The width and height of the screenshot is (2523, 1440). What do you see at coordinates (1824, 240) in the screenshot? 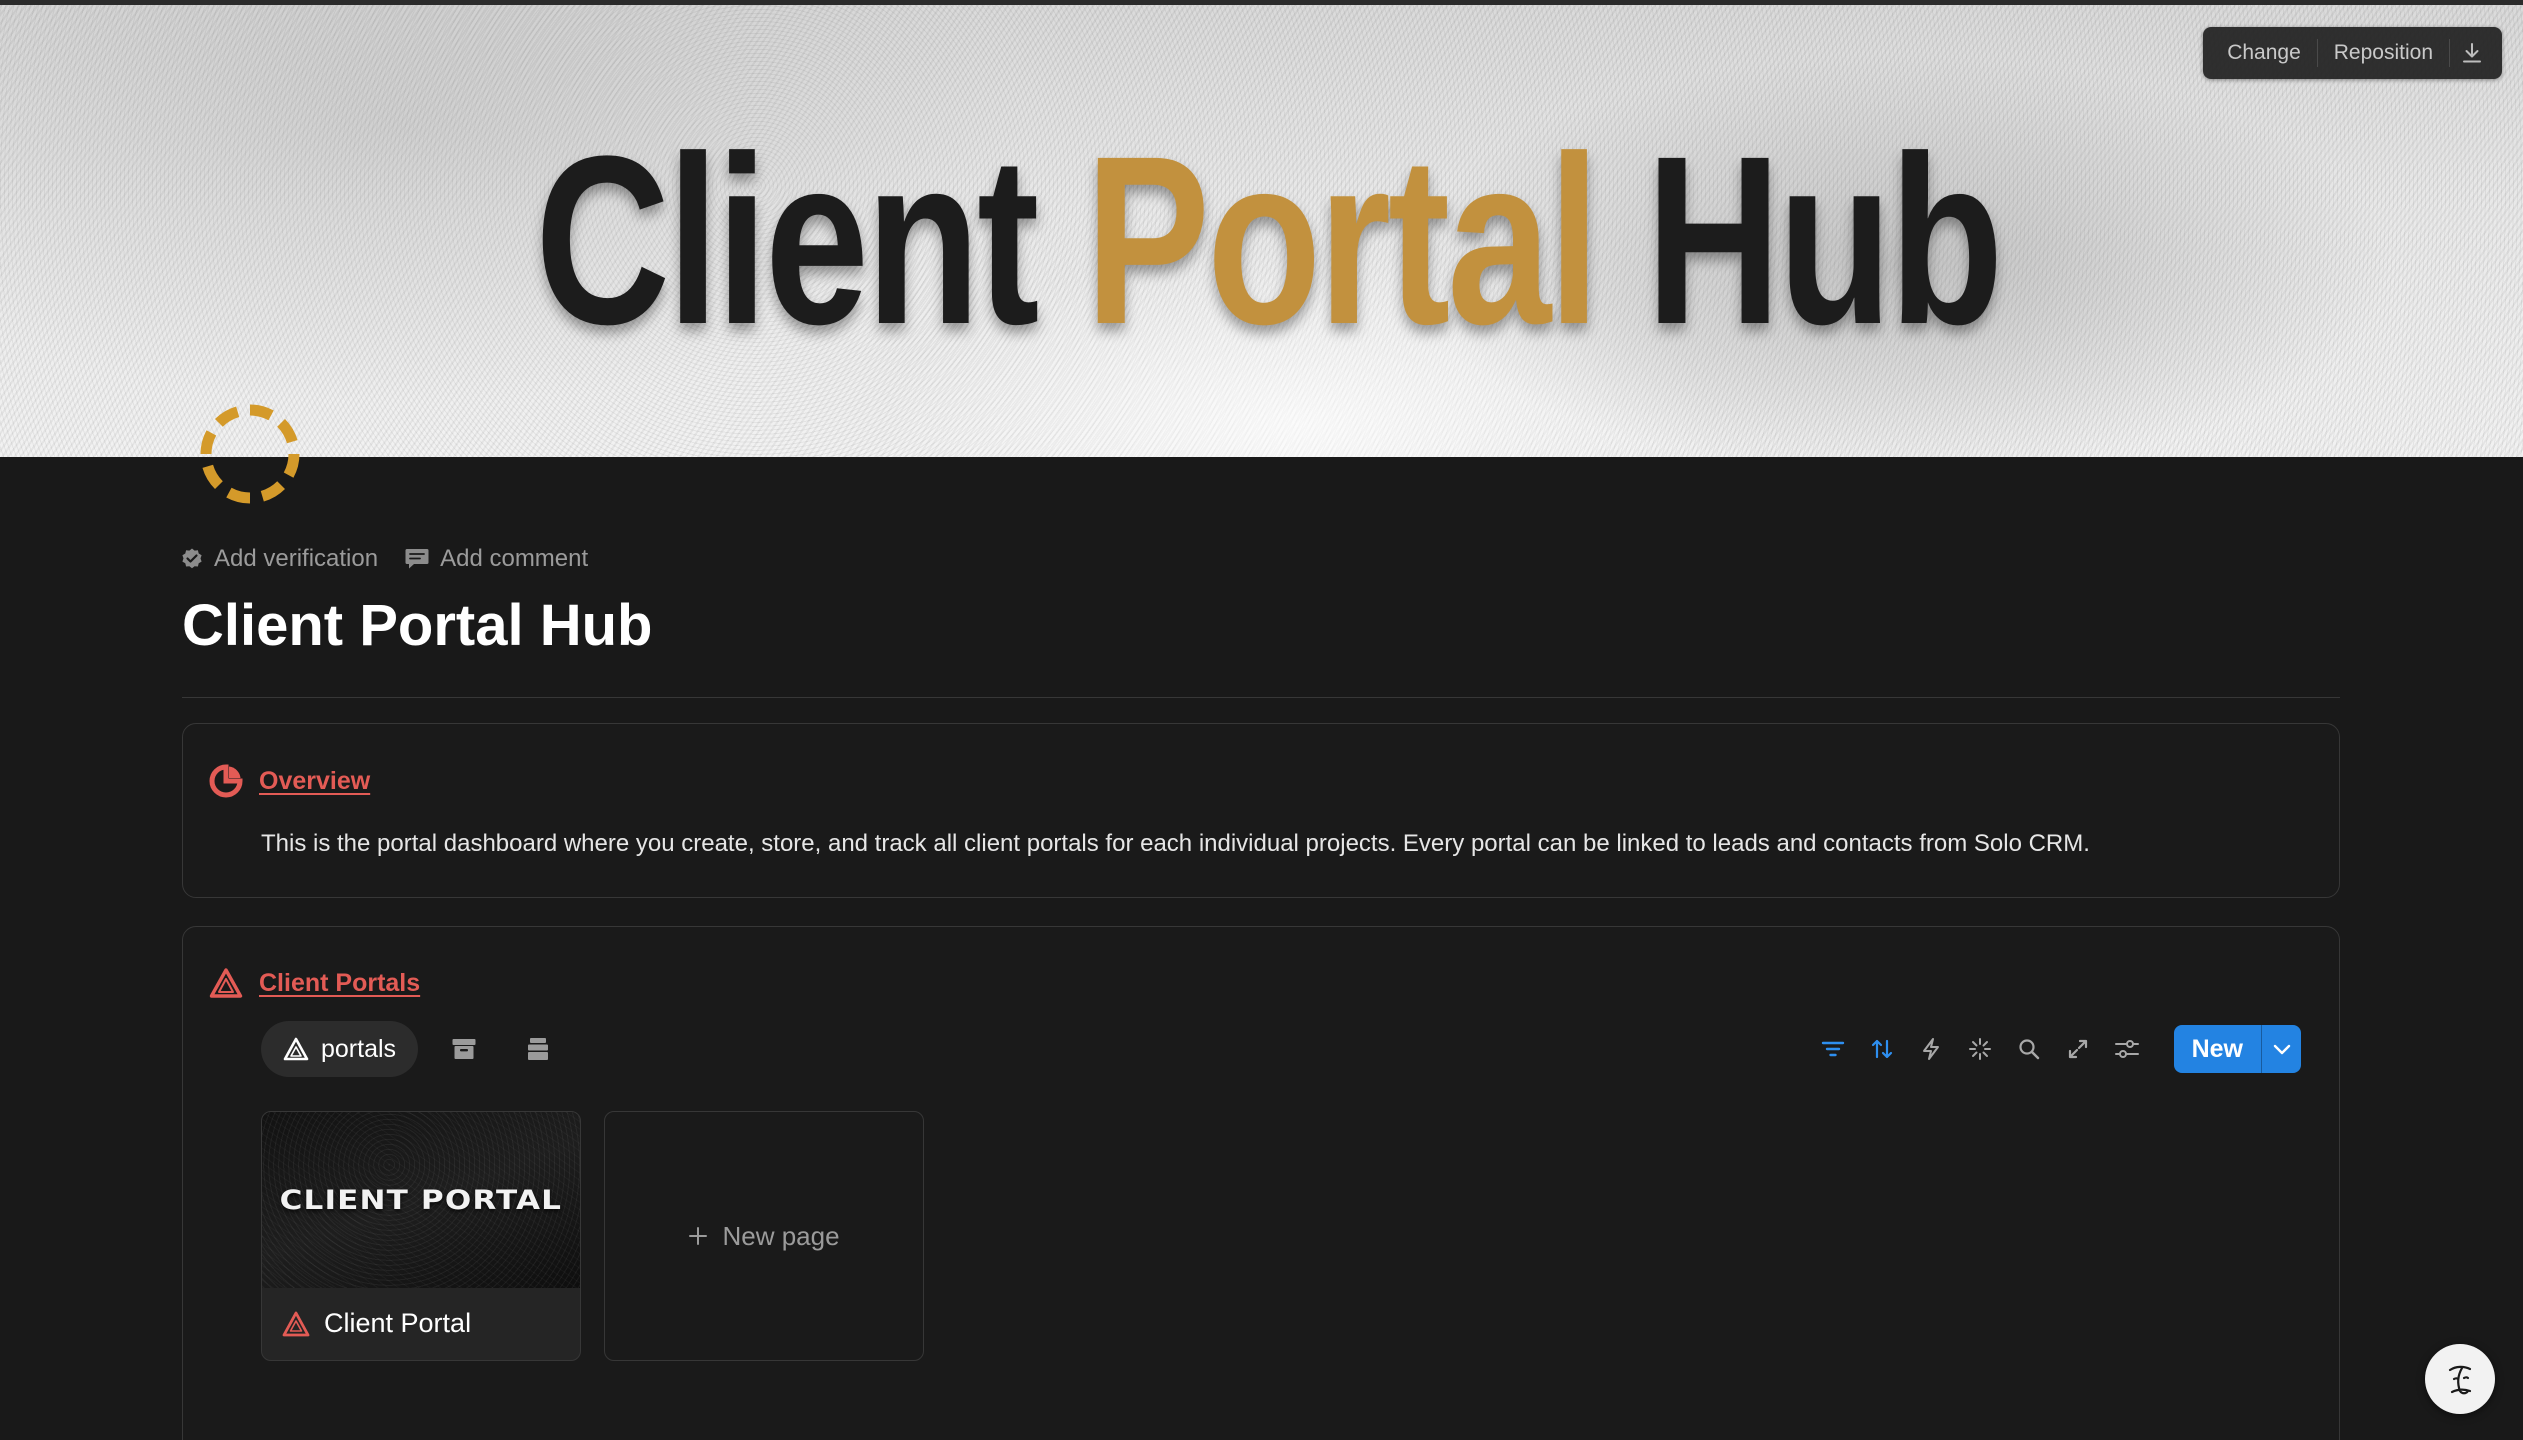
I see `cover-title-word-hub: Hub` at bounding box center [1824, 240].